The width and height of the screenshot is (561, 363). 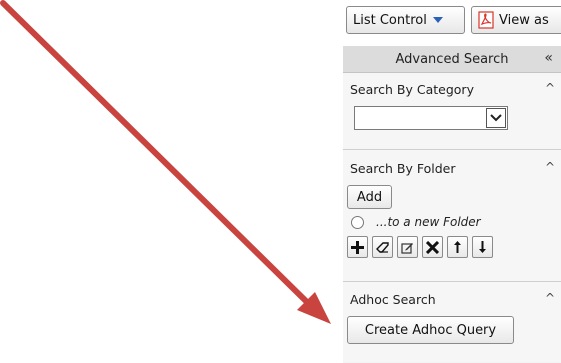 I want to click on list-control-button: List Control, so click(x=405, y=20).